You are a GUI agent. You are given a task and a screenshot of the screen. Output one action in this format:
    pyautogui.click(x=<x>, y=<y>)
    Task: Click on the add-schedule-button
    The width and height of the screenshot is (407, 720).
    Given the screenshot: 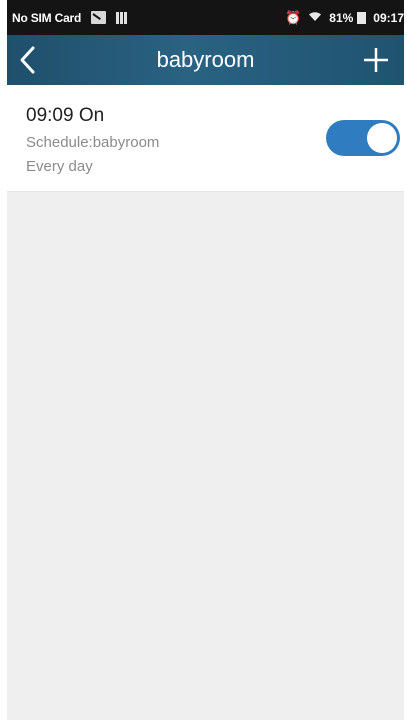 What is the action you would take?
    pyautogui.click(x=376, y=60)
    